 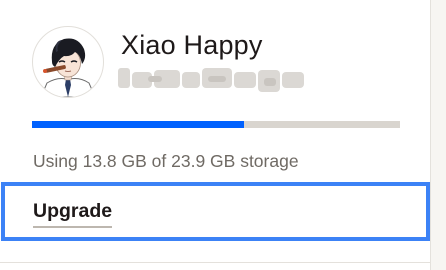 What do you see at coordinates (73, 214) in the screenshot?
I see `upgrade-label: Upgrade` at bounding box center [73, 214].